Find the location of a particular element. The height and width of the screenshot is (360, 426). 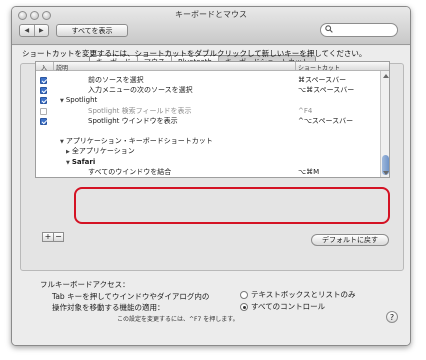

radio-all-controls: すべてのコントロール is located at coordinates (282, 306).